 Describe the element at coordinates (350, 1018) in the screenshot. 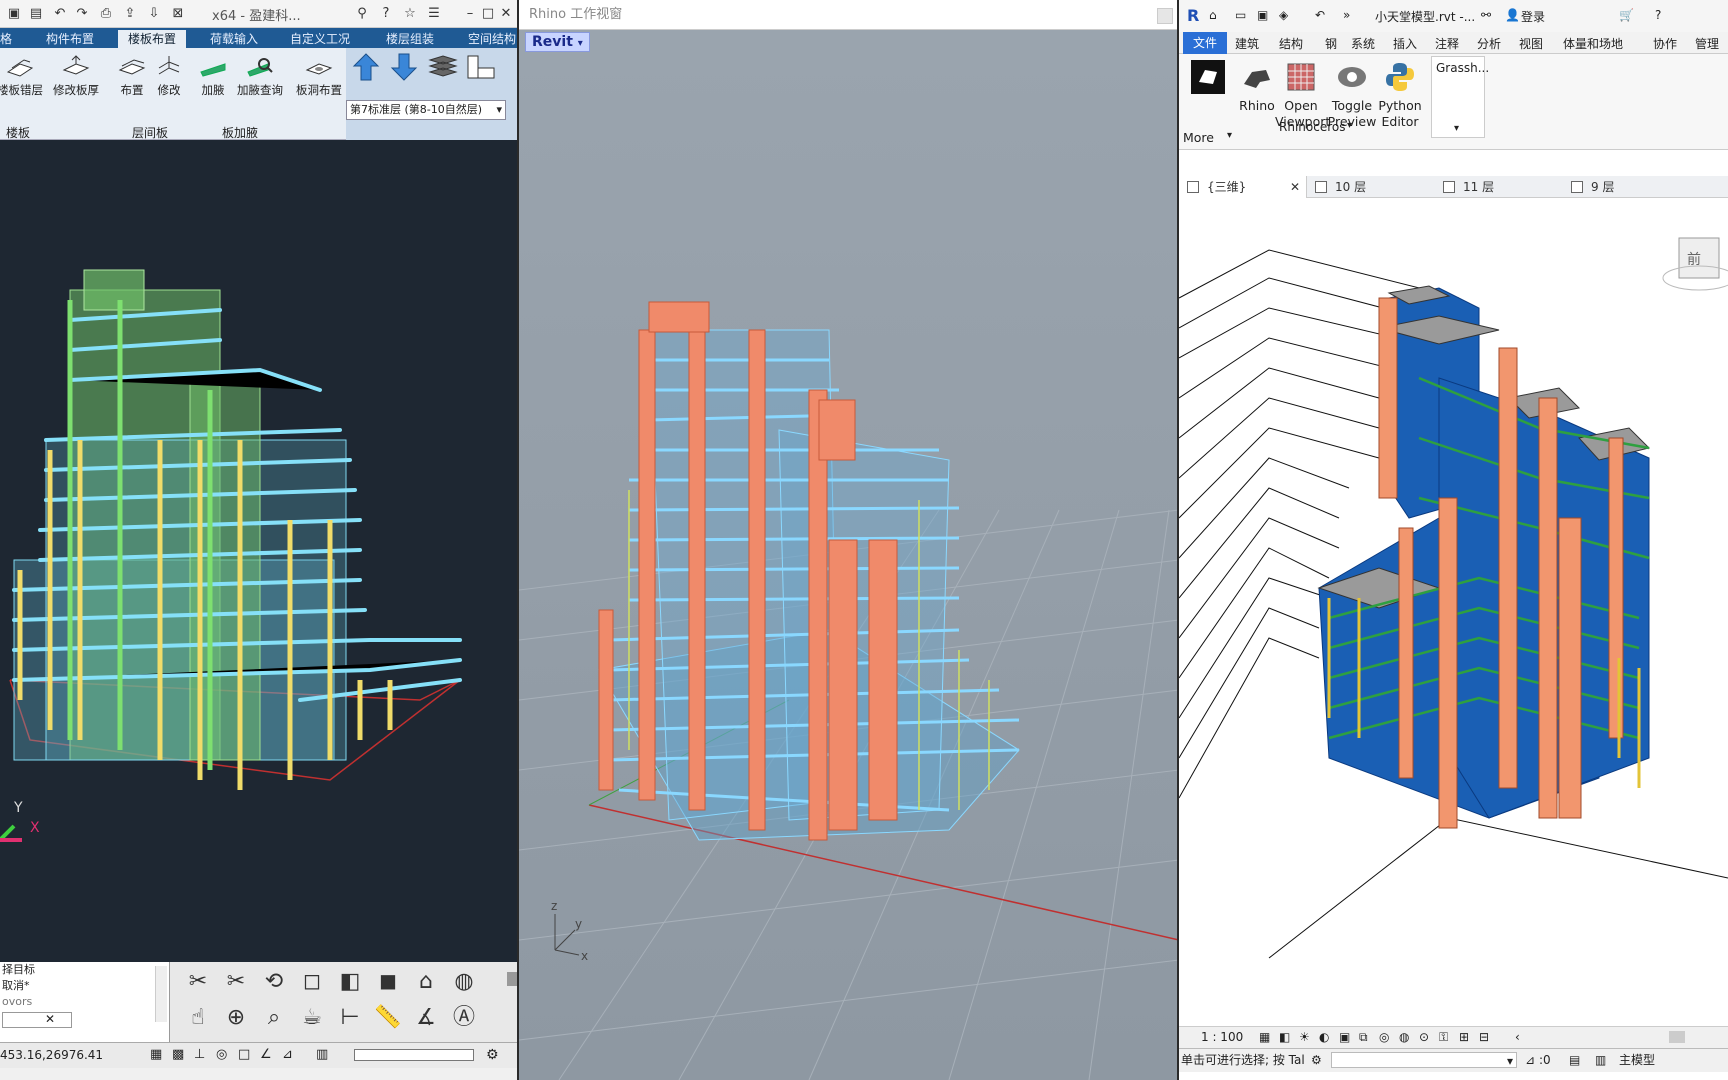

I see `measure-icon: ⊢` at that location.